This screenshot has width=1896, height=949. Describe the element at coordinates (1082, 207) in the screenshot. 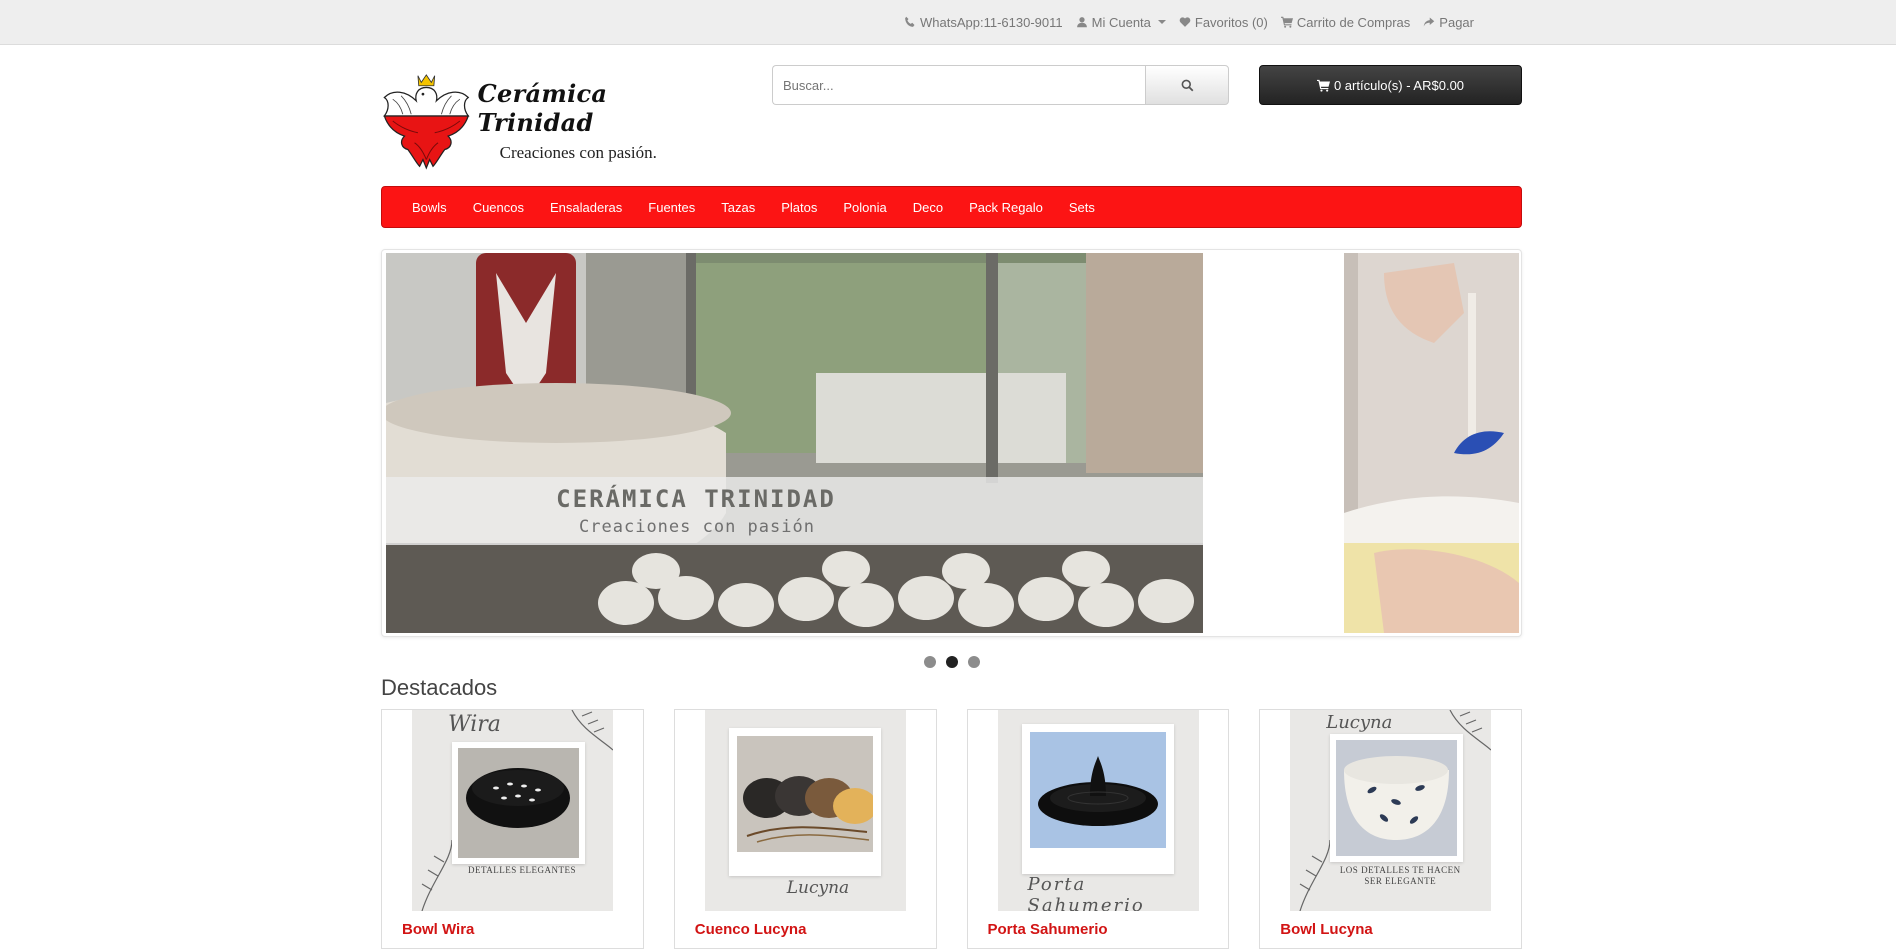

I see `nav-item-sets: Sets` at that location.